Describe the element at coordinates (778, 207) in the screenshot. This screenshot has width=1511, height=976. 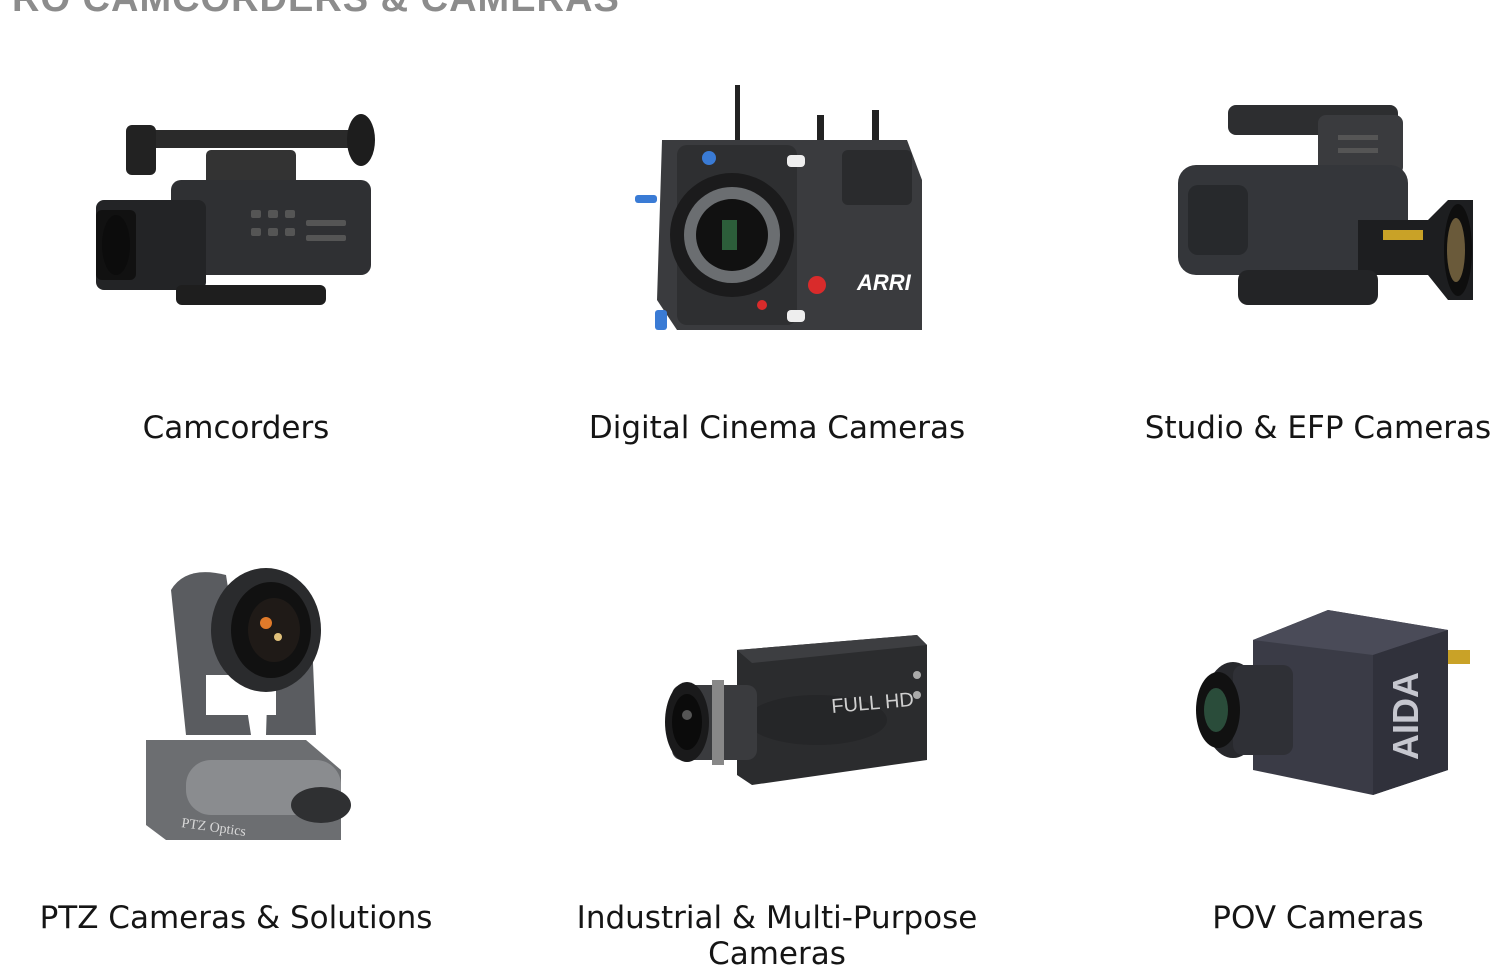
I see `cinema-camera-icon: ARRI` at that location.